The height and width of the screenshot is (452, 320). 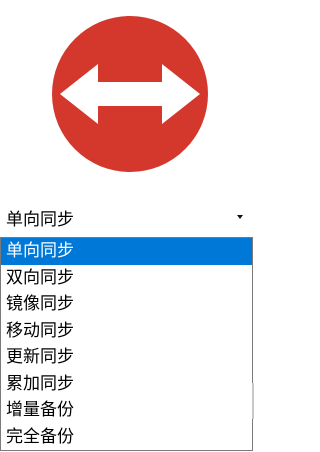 What do you see at coordinates (126, 304) in the screenshot?
I see `dropdown-option-mirror-sync: 镜像同步` at bounding box center [126, 304].